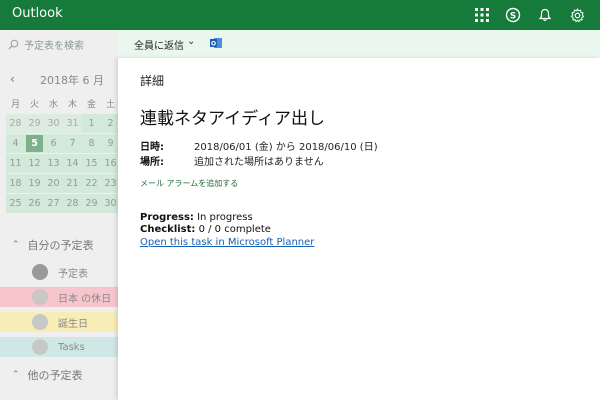  I want to click on task-title: 連載ネタアイディア出し, so click(232, 119).